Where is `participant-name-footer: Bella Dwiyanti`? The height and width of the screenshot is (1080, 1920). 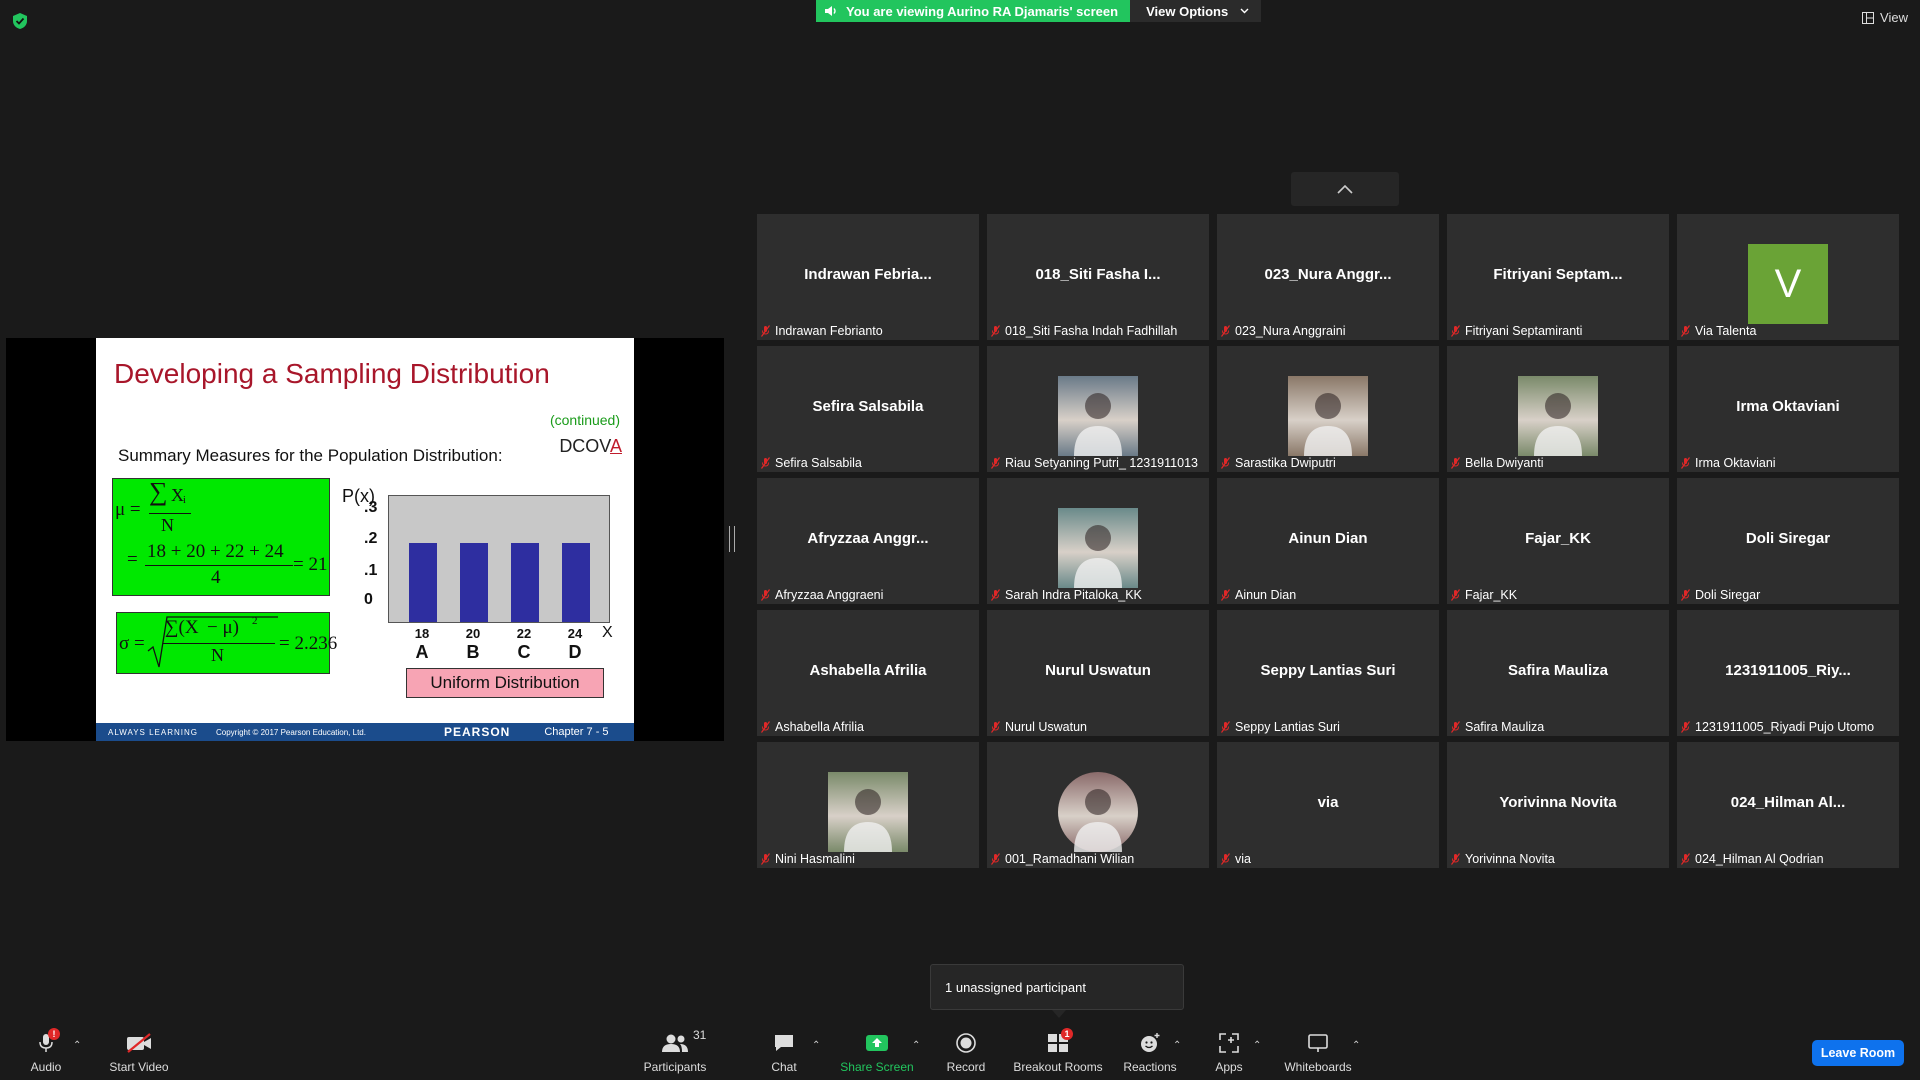
participant-name-footer: Bella Dwiyanti is located at coordinates (1497, 463).